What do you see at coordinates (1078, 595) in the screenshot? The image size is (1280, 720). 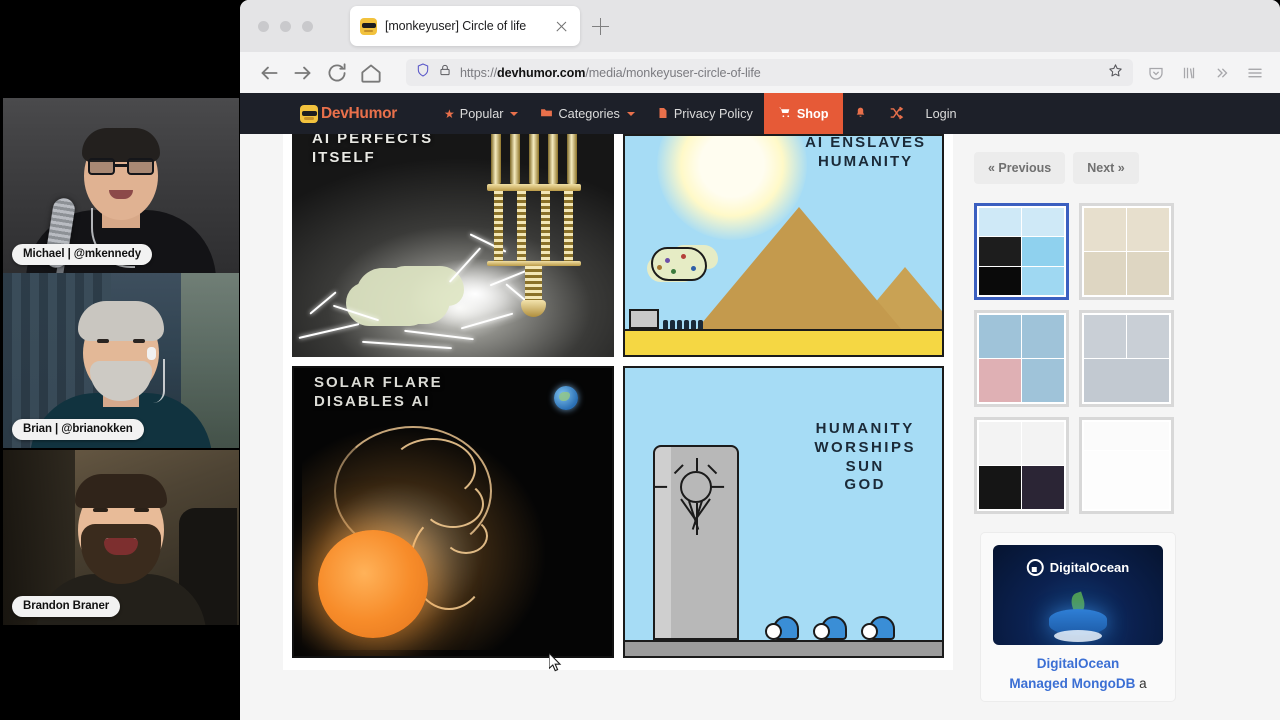 I see `ad-image: DigitalOcean` at bounding box center [1078, 595].